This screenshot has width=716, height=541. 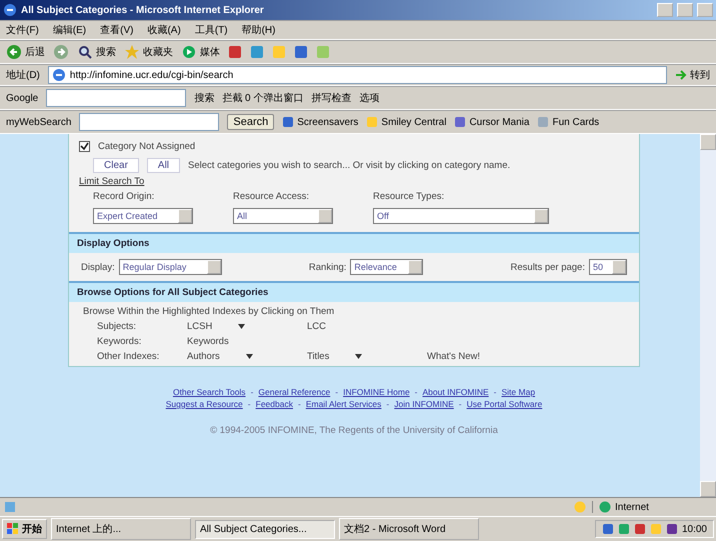 I want to click on checkbox, so click(x=84, y=146).